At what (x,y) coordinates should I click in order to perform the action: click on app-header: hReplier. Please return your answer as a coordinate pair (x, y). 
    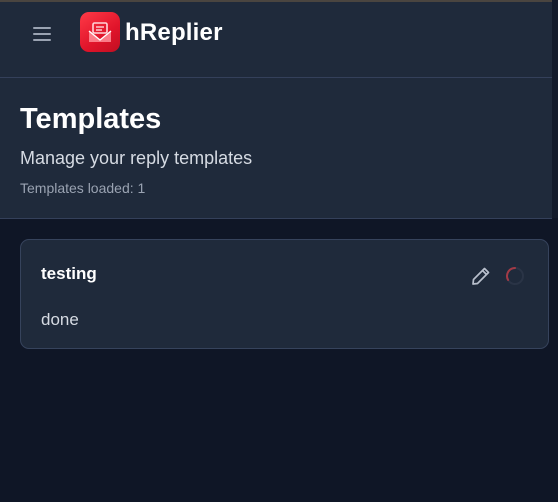
    Looking at the image, I should click on (276, 40).